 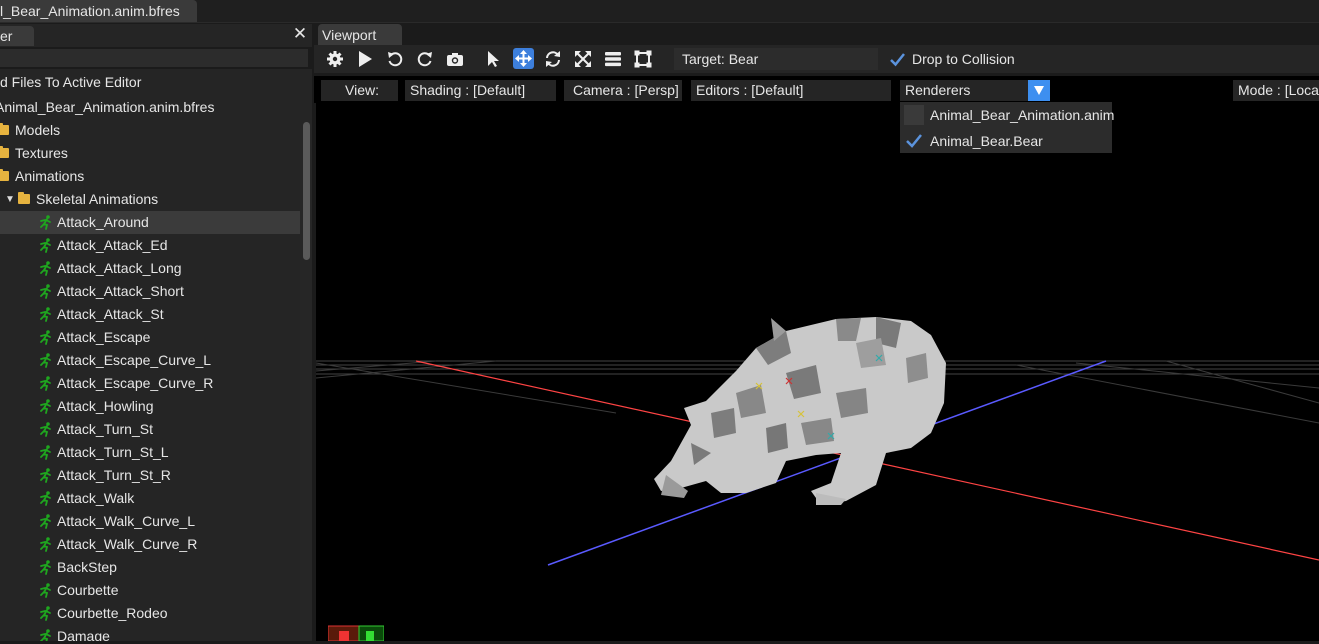 What do you see at coordinates (626, 90) in the screenshot?
I see `camera-menu-label: Camera : [Persp]` at bounding box center [626, 90].